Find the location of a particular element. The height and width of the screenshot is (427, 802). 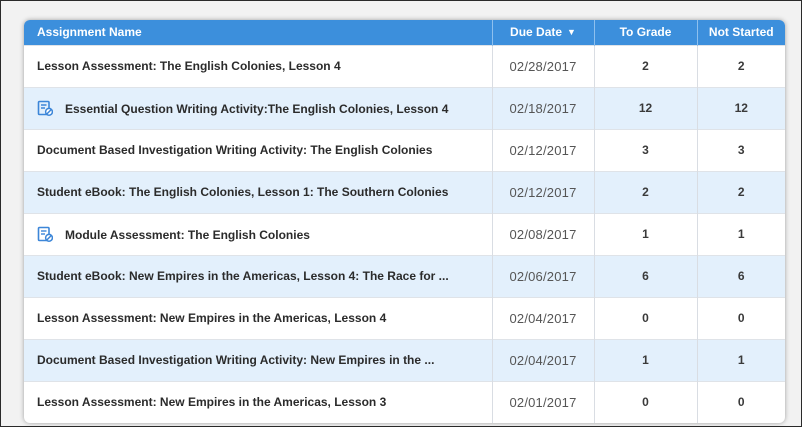

column-header-label: Not Started is located at coordinates (741, 32).